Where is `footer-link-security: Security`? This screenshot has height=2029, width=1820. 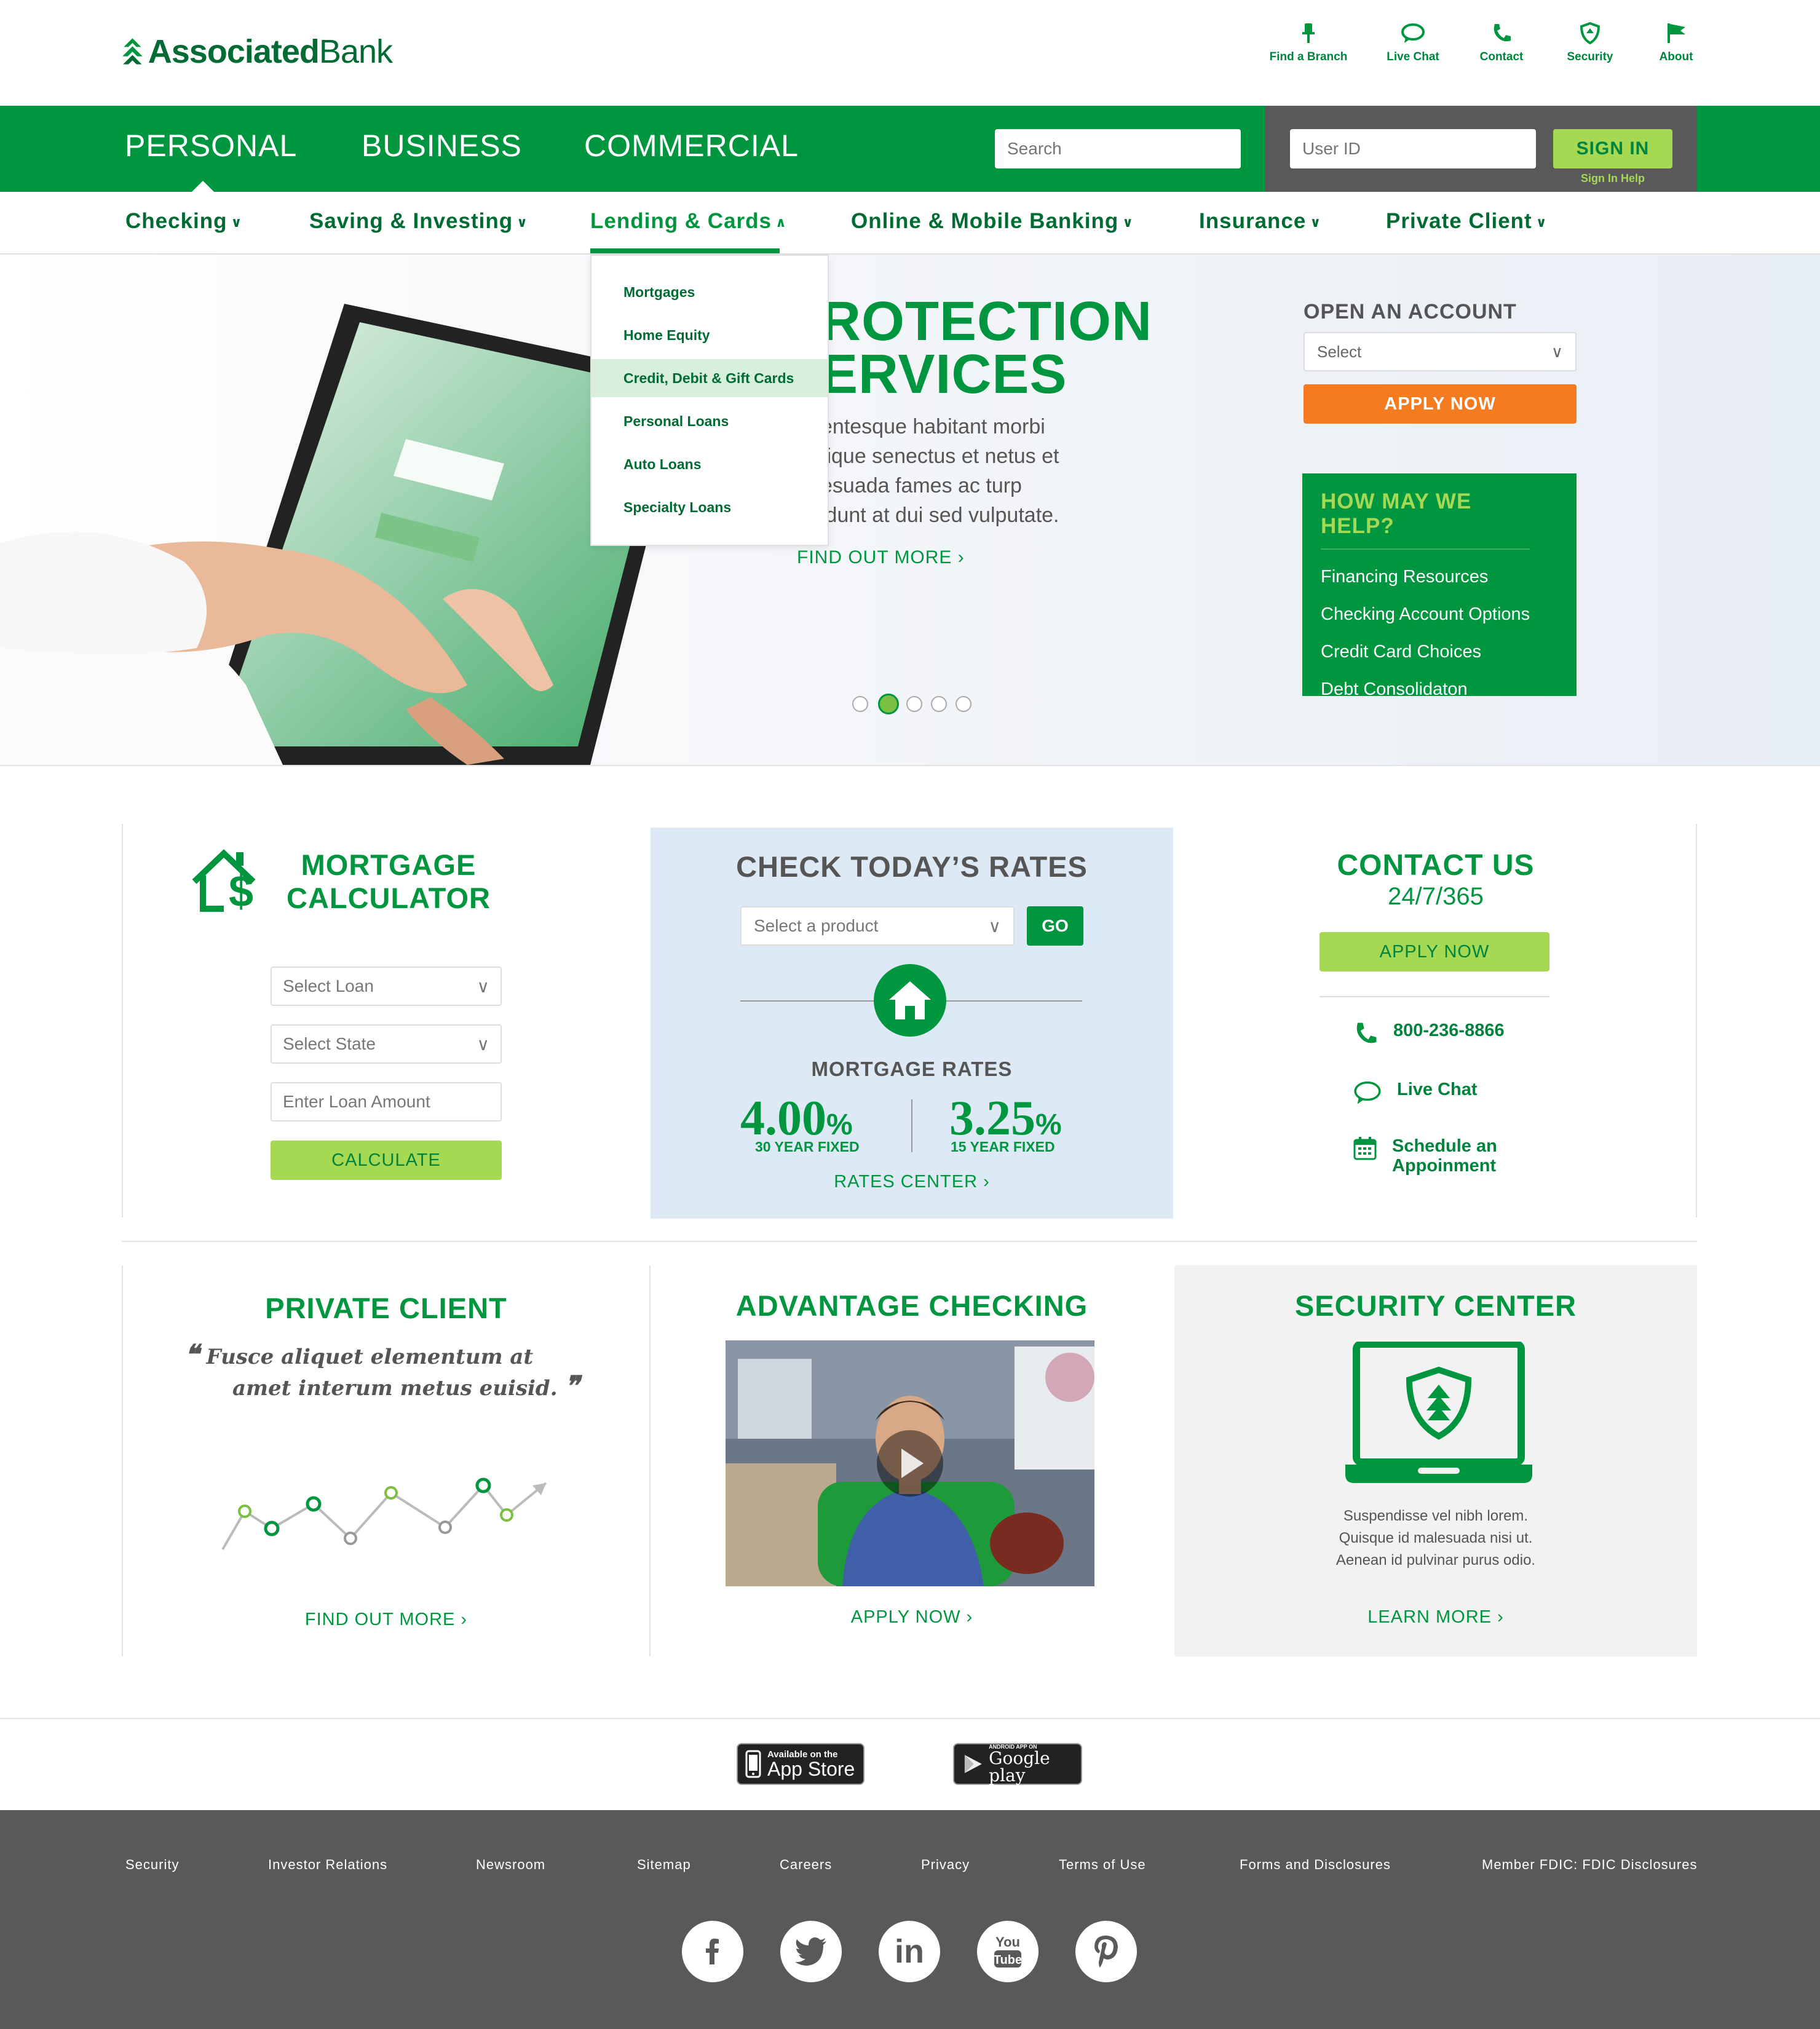 footer-link-security: Security is located at coordinates (152, 1865).